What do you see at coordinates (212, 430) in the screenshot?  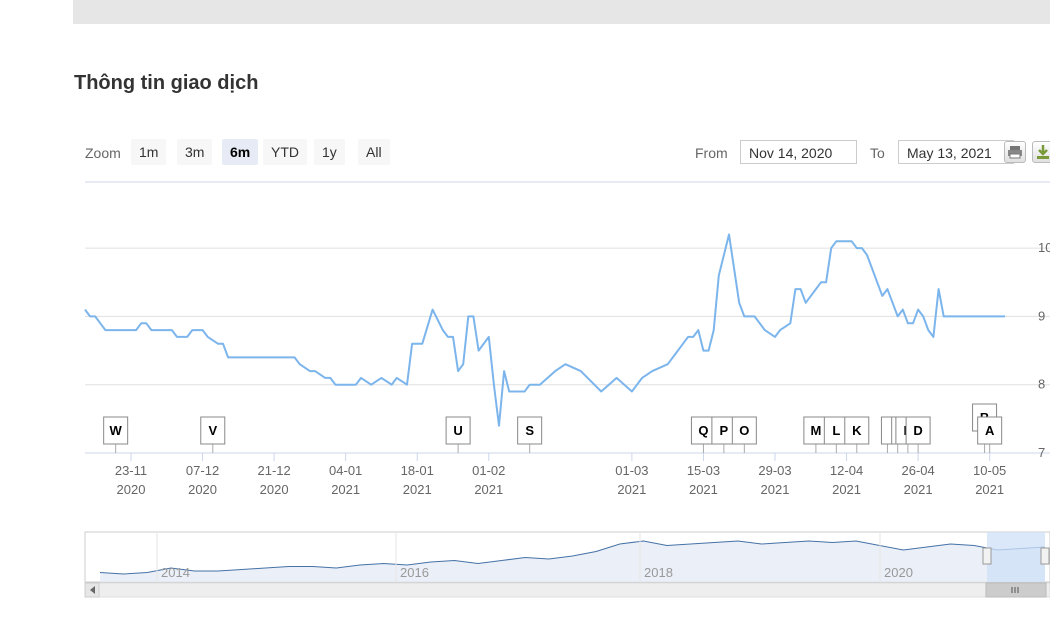 I see `flag-label: V` at bounding box center [212, 430].